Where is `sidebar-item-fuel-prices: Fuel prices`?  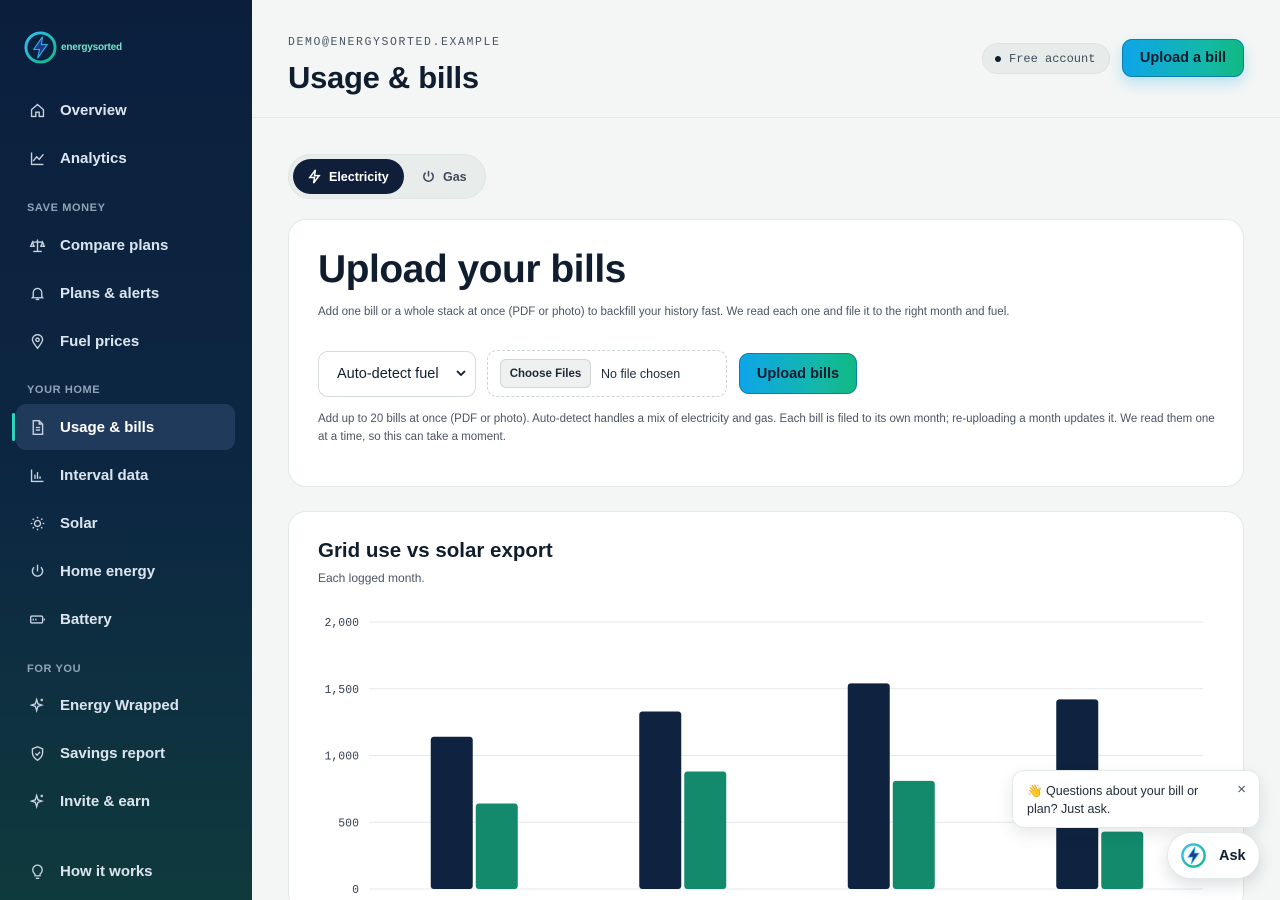 sidebar-item-fuel-prices: Fuel prices is located at coordinates (125, 341).